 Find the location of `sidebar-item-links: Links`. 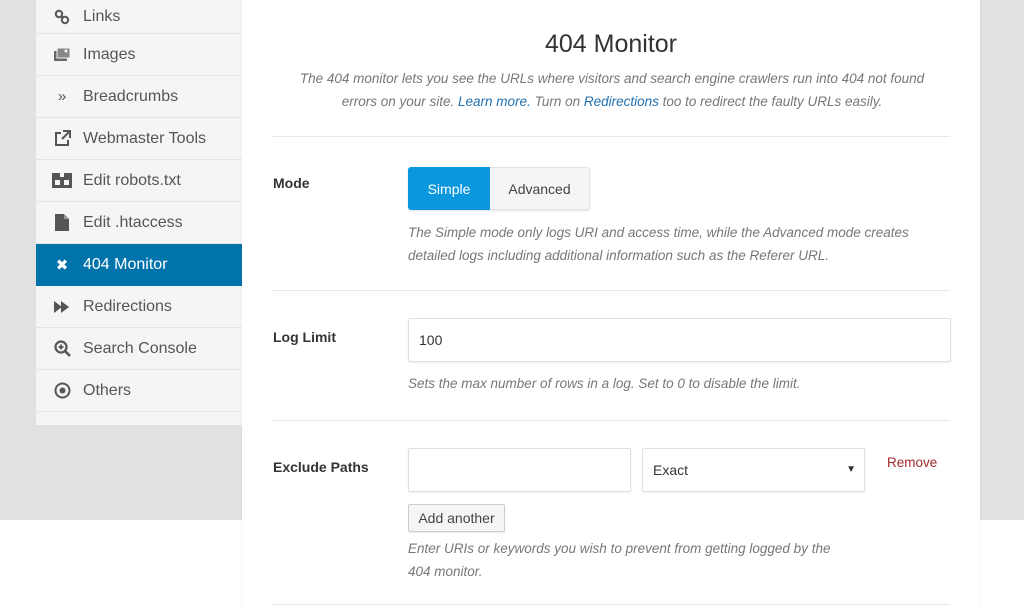

sidebar-item-links: Links is located at coordinates (139, 17).